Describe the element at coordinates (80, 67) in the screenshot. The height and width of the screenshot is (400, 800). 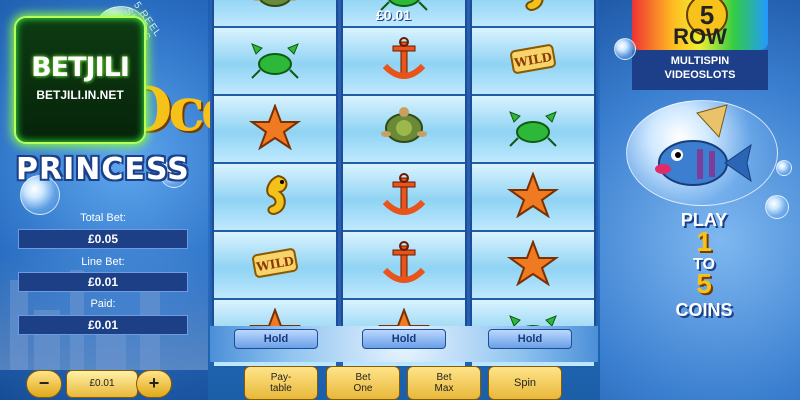
I see `brand-name: BETJILI` at that location.